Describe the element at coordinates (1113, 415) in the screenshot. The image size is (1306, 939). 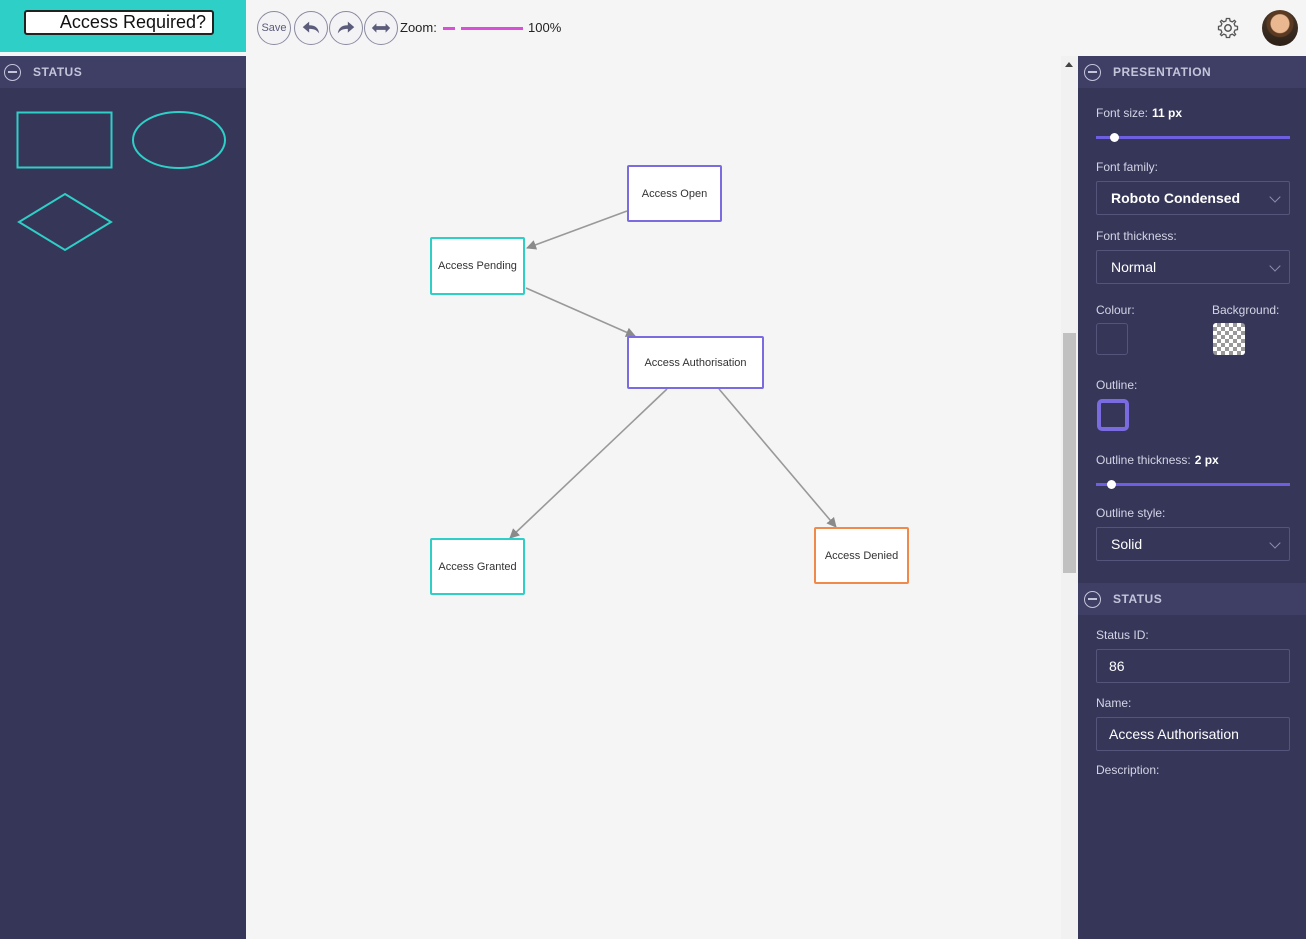
I see `outline-swatch` at that location.